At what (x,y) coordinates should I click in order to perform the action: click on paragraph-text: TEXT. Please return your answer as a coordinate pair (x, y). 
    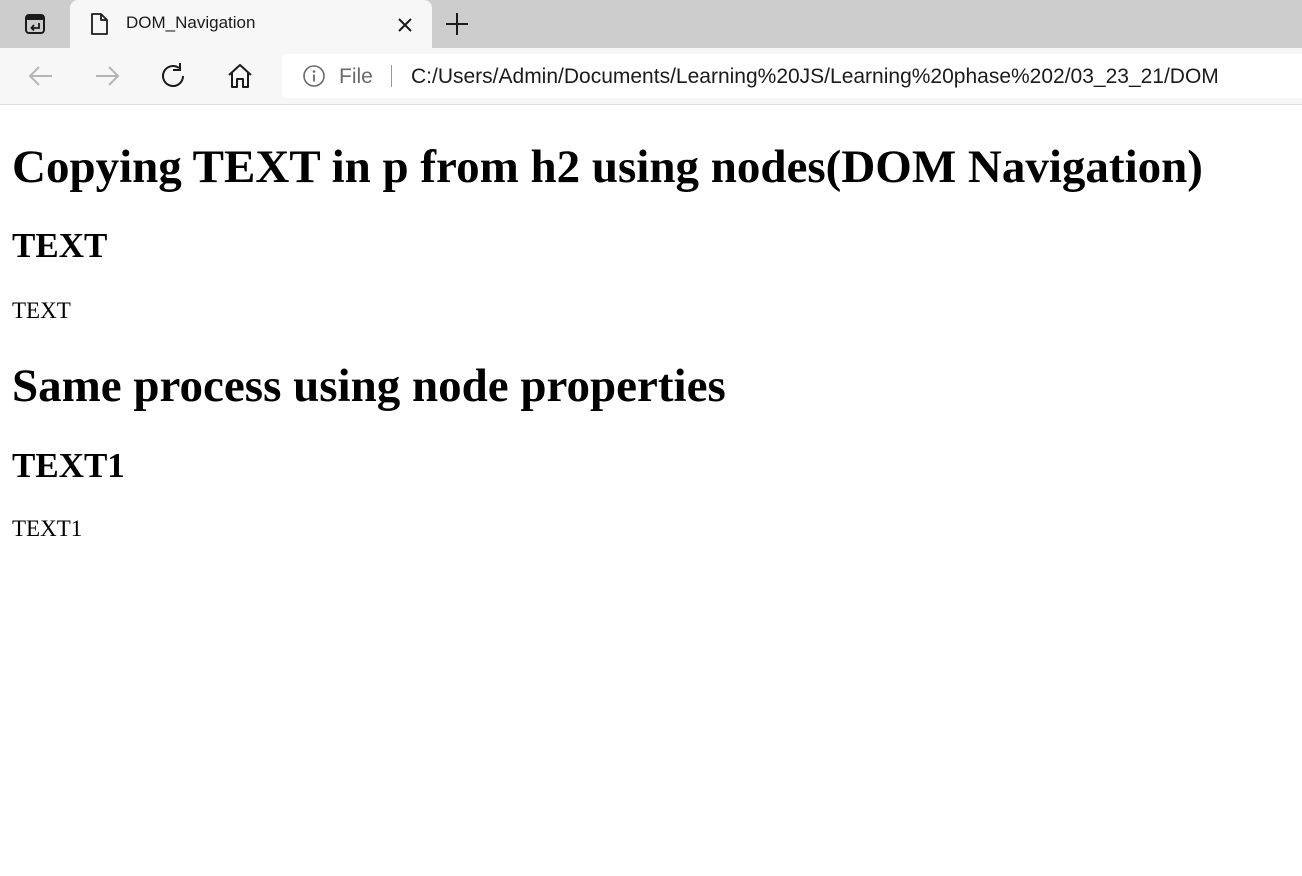
    Looking at the image, I should click on (41, 310).